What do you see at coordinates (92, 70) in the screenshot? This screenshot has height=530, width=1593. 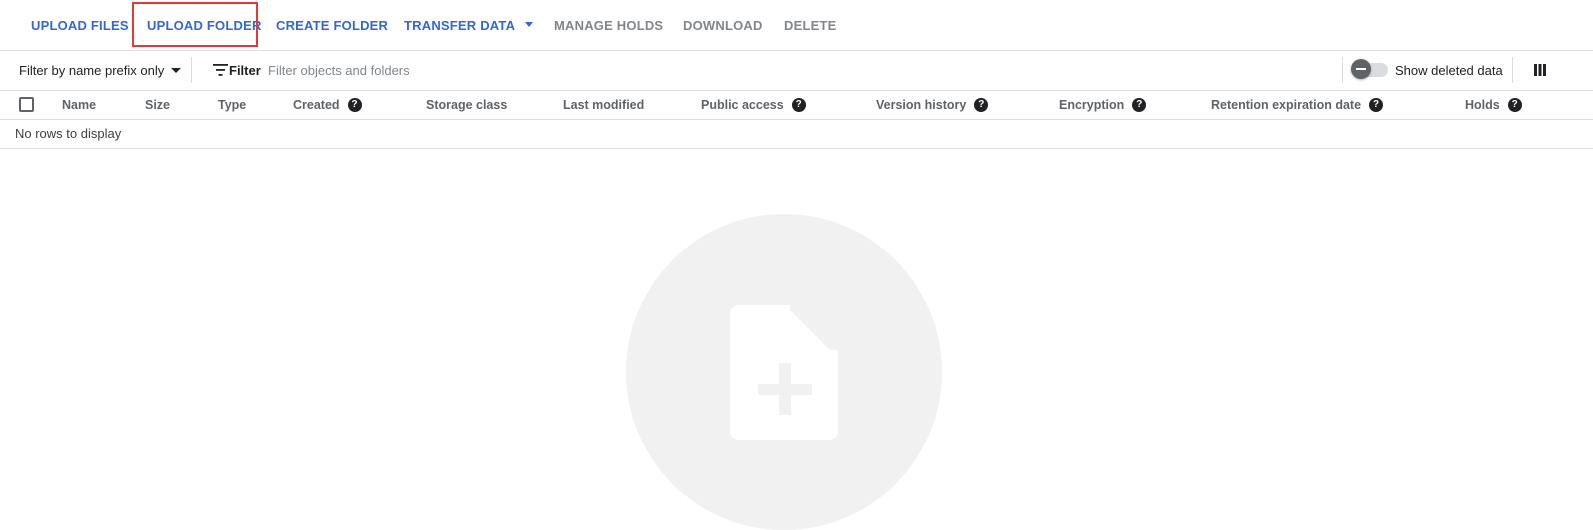 I see `filter-prefix-label: Filter by name prefix only` at bounding box center [92, 70].